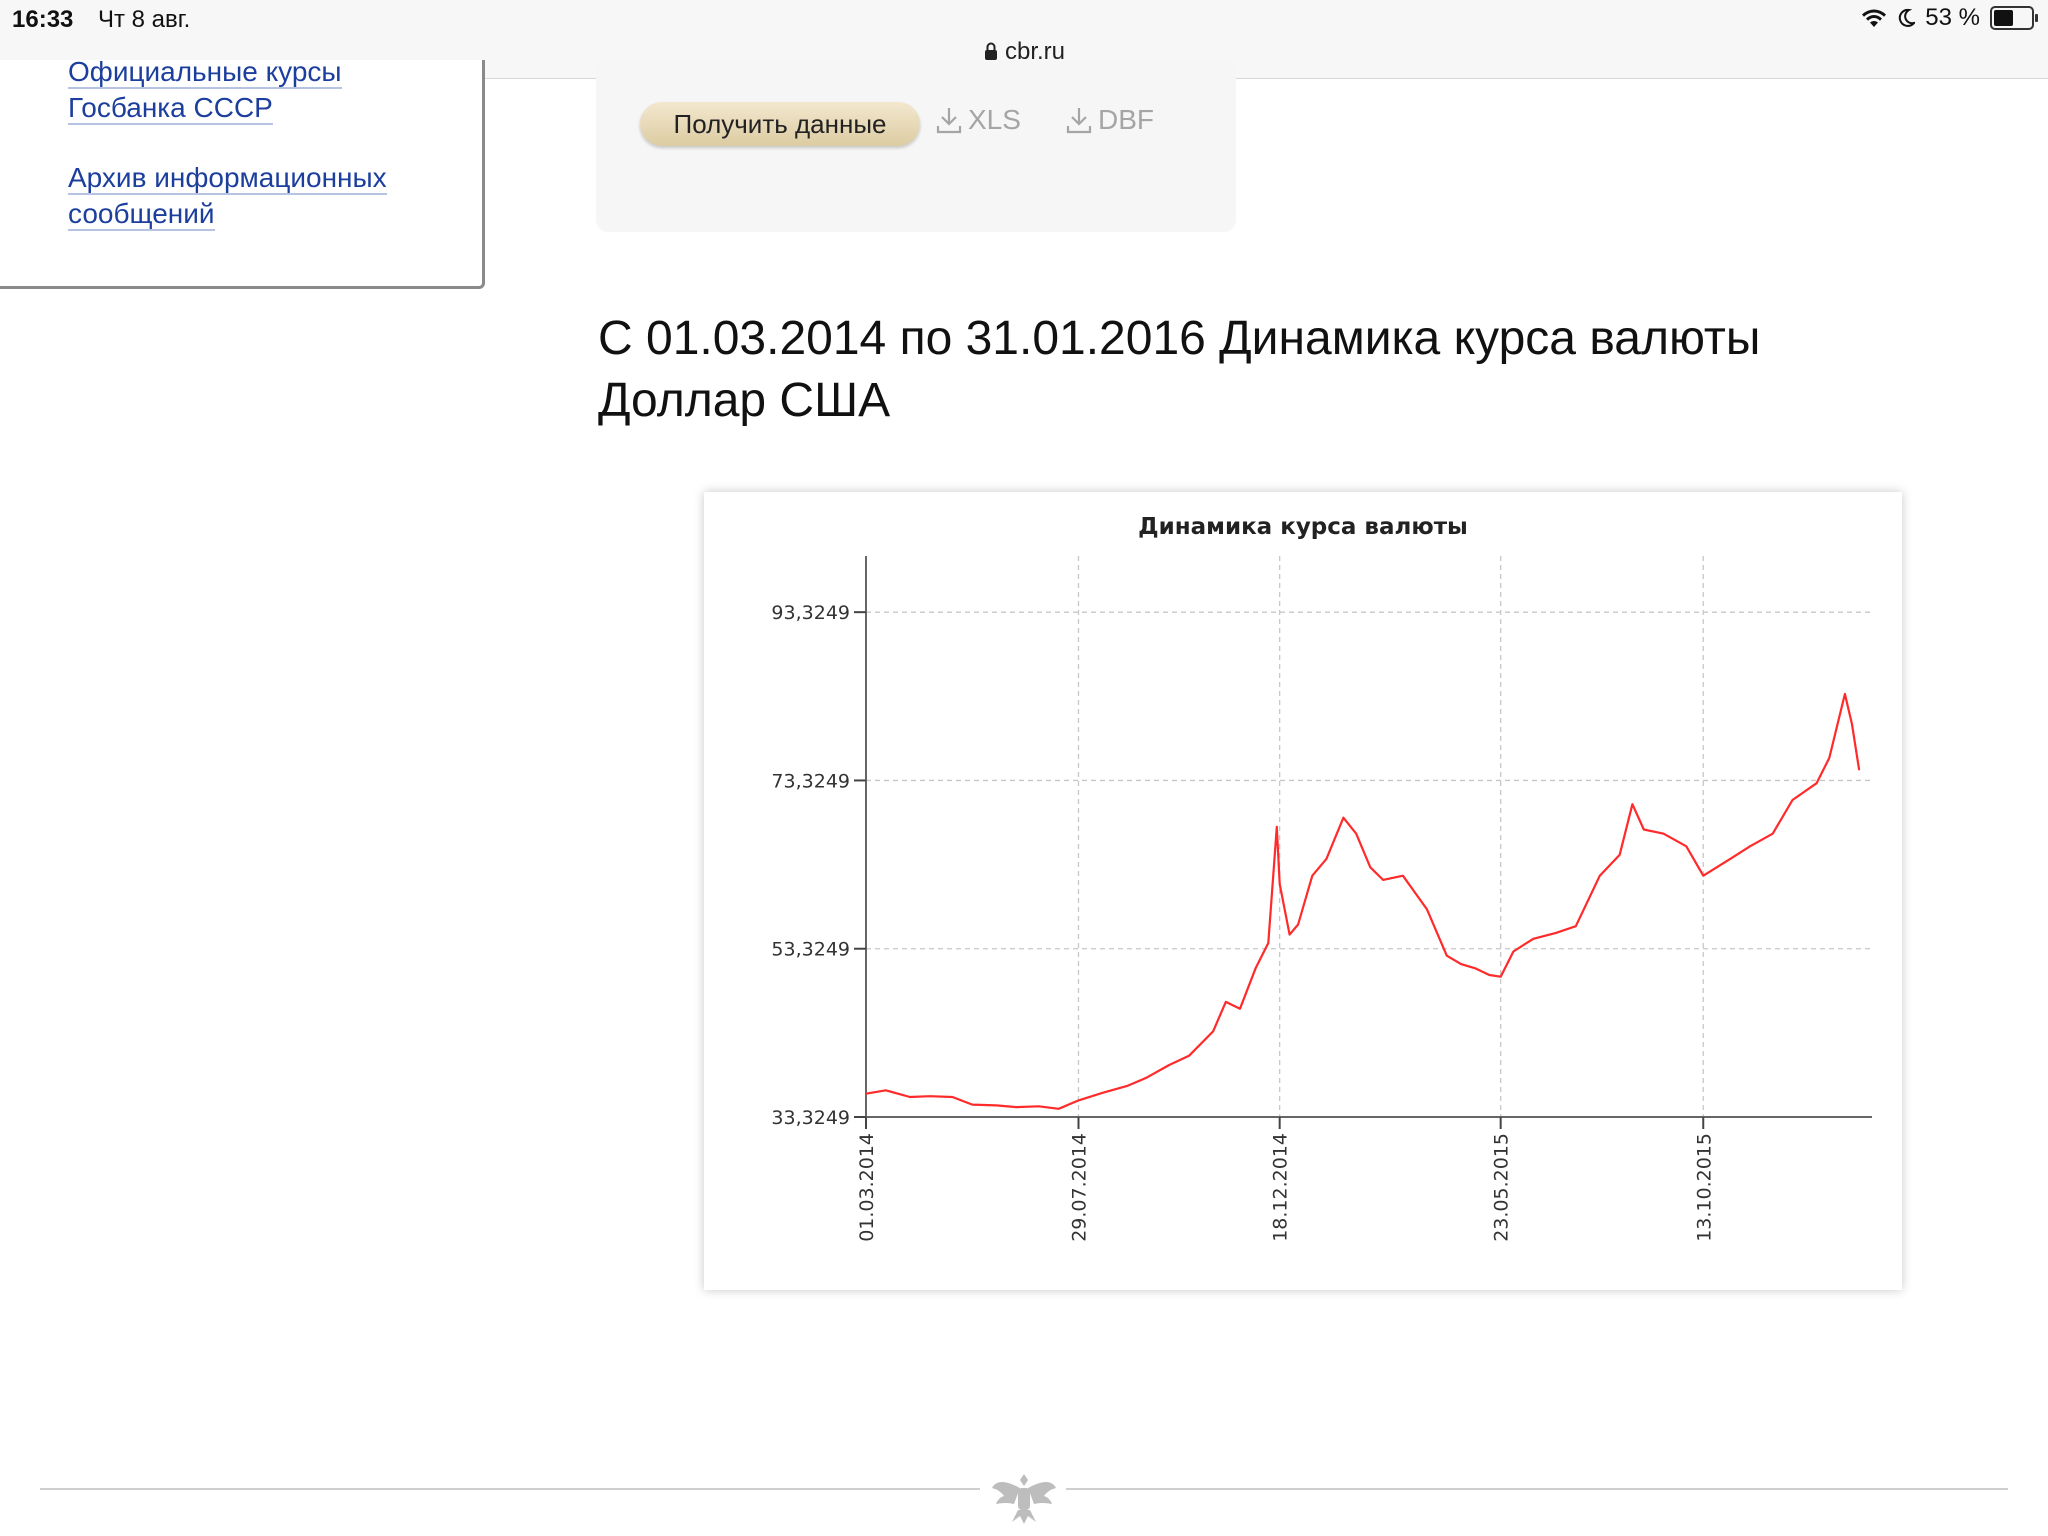 Image resolution: width=2048 pixels, height=1536 pixels. I want to click on query-form: Получить данные XLS DBF, so click(916, 146).